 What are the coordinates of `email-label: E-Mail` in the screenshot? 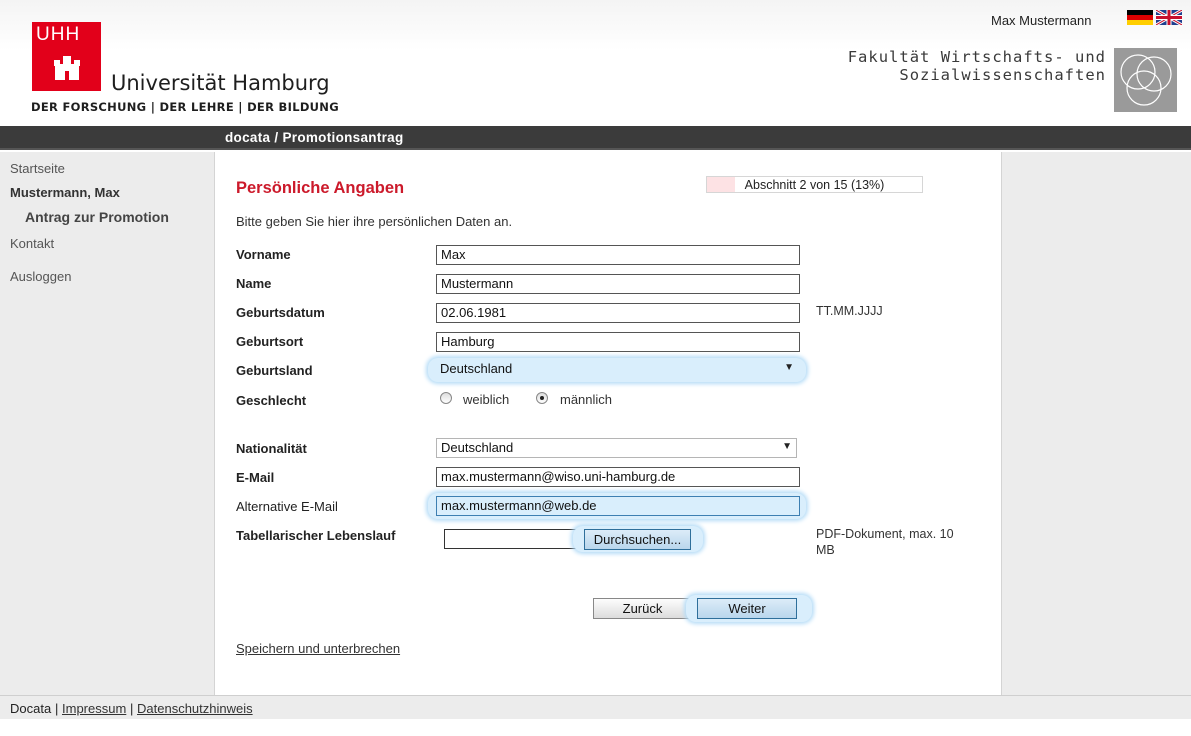 It's located at (255, 477).